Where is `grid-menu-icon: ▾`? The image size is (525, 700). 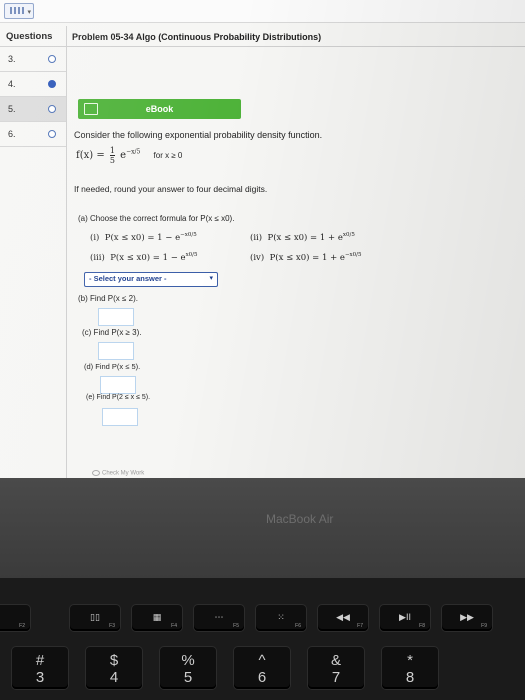 grid-menu-icon: ▾ is located at coordinates (19, 11).